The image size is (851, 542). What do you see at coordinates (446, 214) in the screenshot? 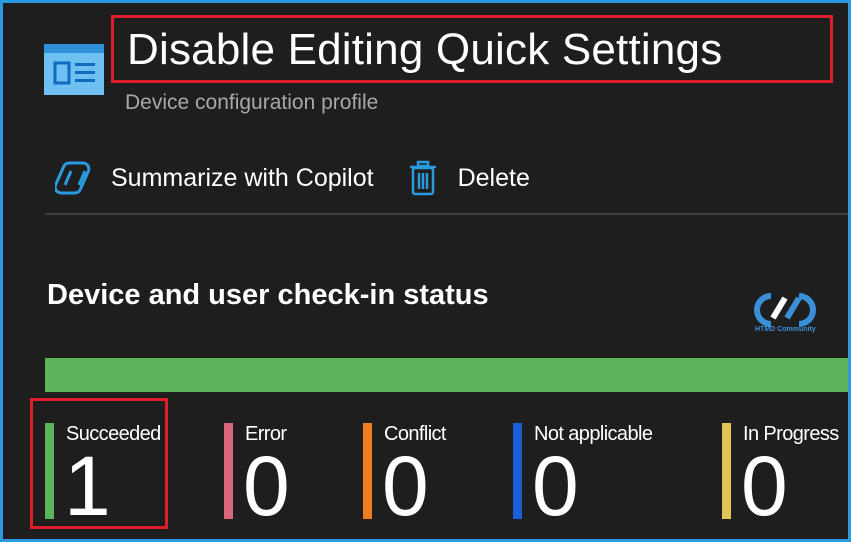
I see `toolbar-divider` at bounding box center [446, 214].